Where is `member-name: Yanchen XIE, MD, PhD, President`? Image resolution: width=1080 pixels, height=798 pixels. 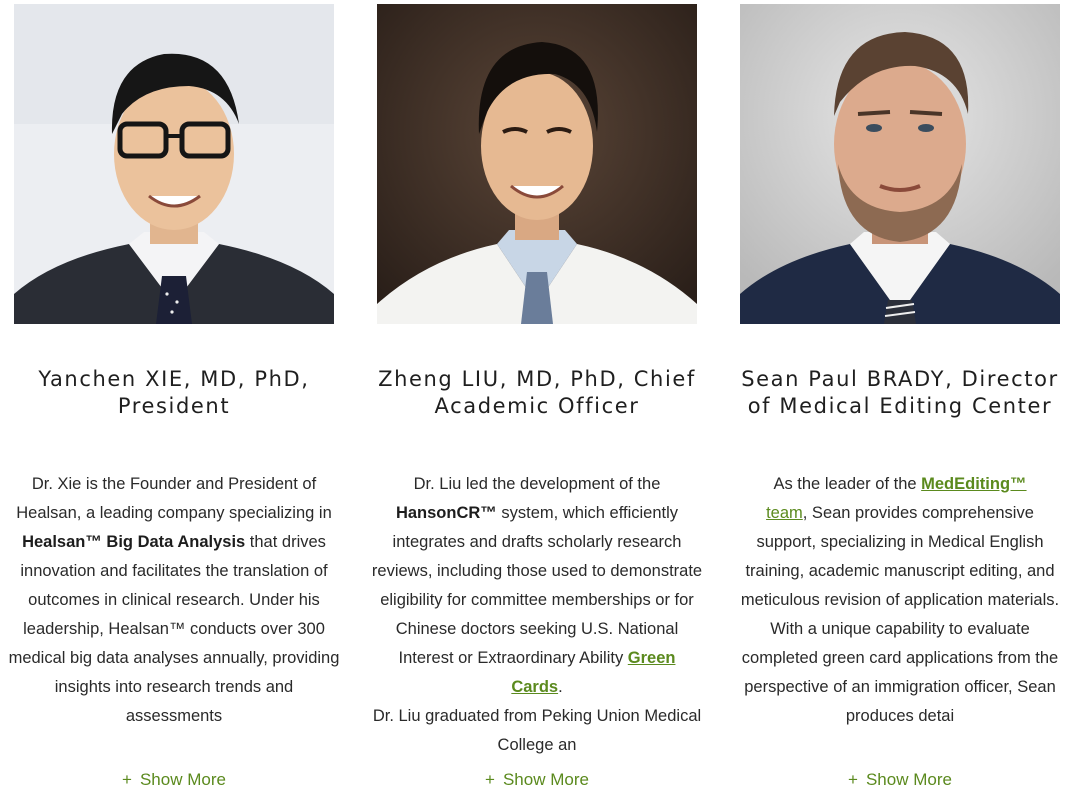 member-name: Yanchen XIE, MD, PhD, President is located at coordinates (174, 392).